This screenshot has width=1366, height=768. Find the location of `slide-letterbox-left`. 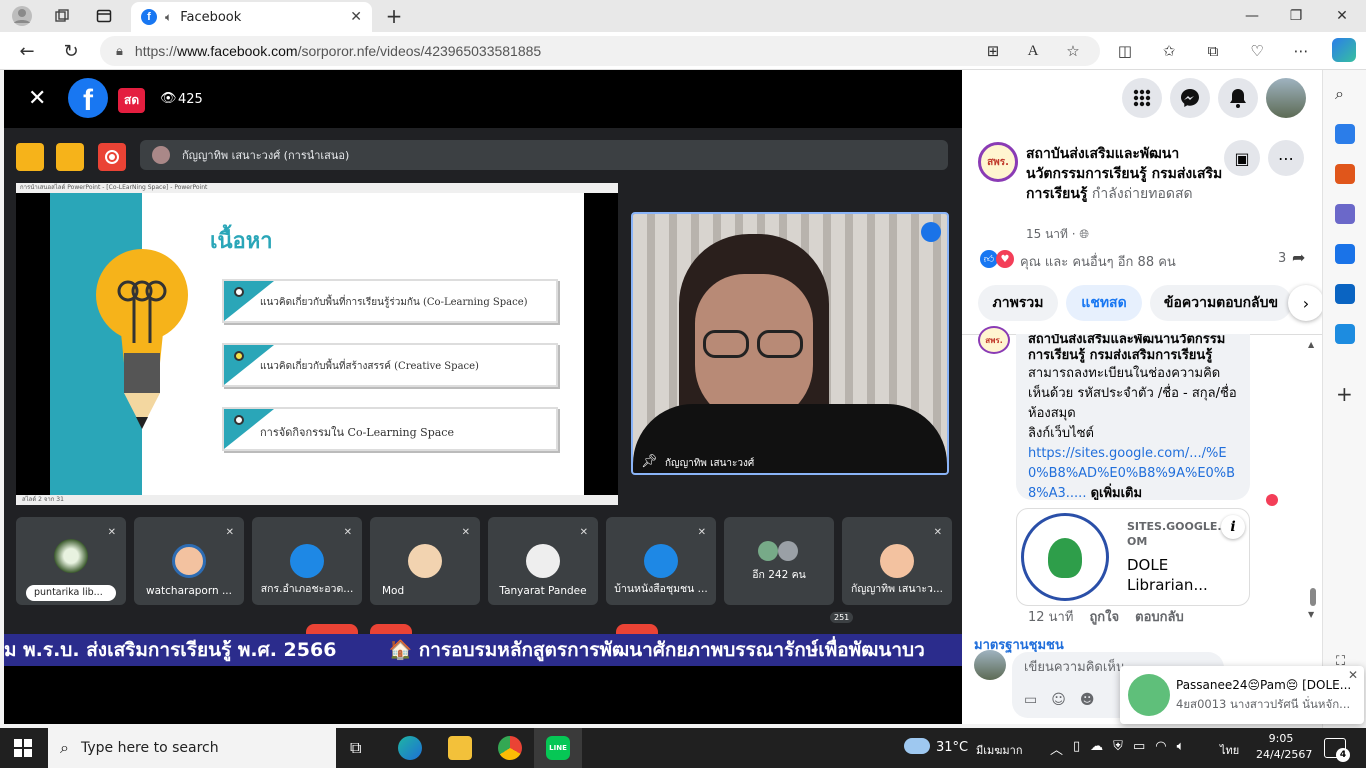

slide-letterbox-left is located at coordinates (33, 344).